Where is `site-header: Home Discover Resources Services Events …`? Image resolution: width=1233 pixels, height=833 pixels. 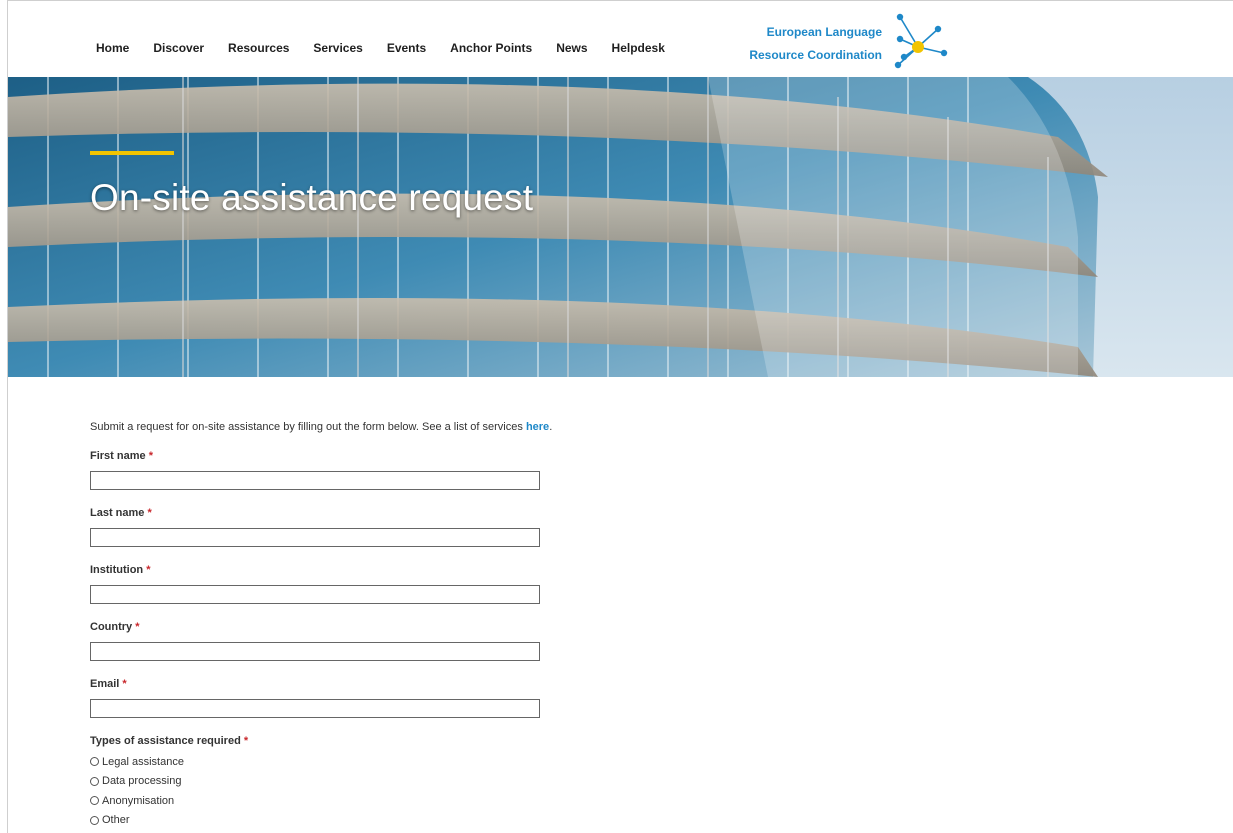 site-header: Home Discover Resources Services Events … is located at coordinates (620, 39).